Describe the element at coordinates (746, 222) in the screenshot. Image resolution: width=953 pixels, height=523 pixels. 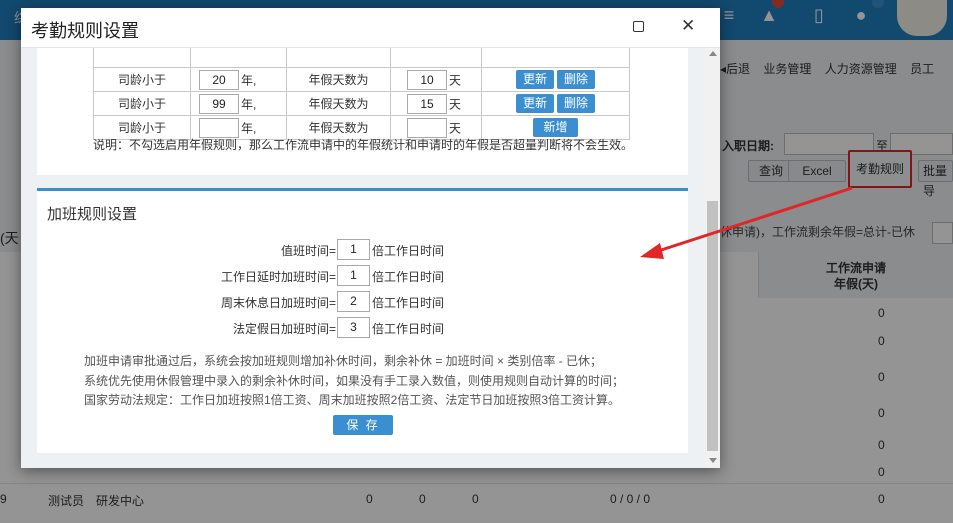
I see `annotation-arrow-icon` at that location.